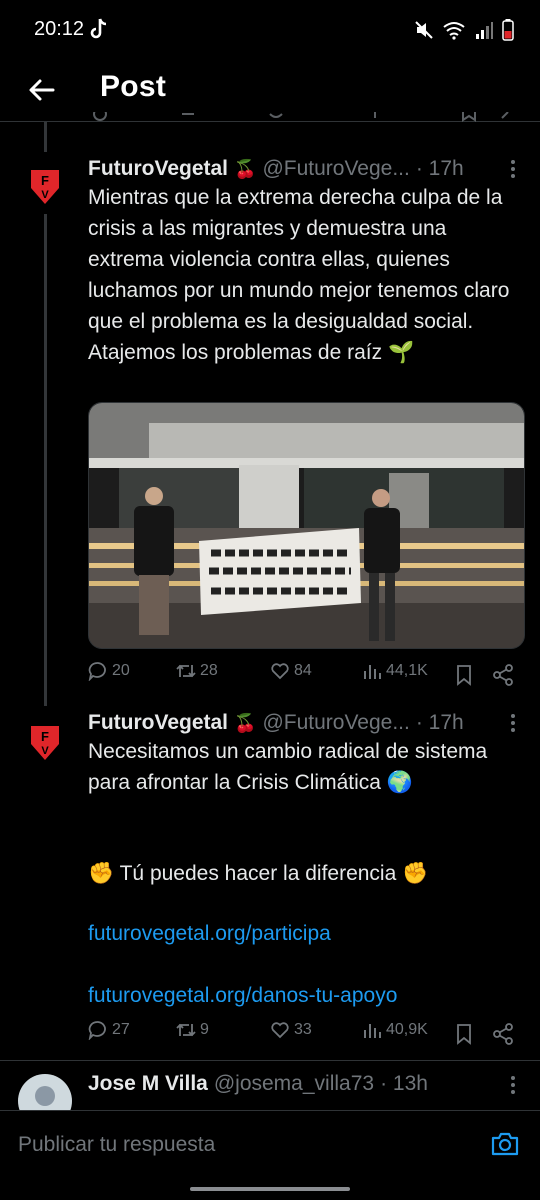 Image resolution: width=540 pixels, height=1200 pixels. I want to click on display-name: Jose M Villa, so click(148, 1084).